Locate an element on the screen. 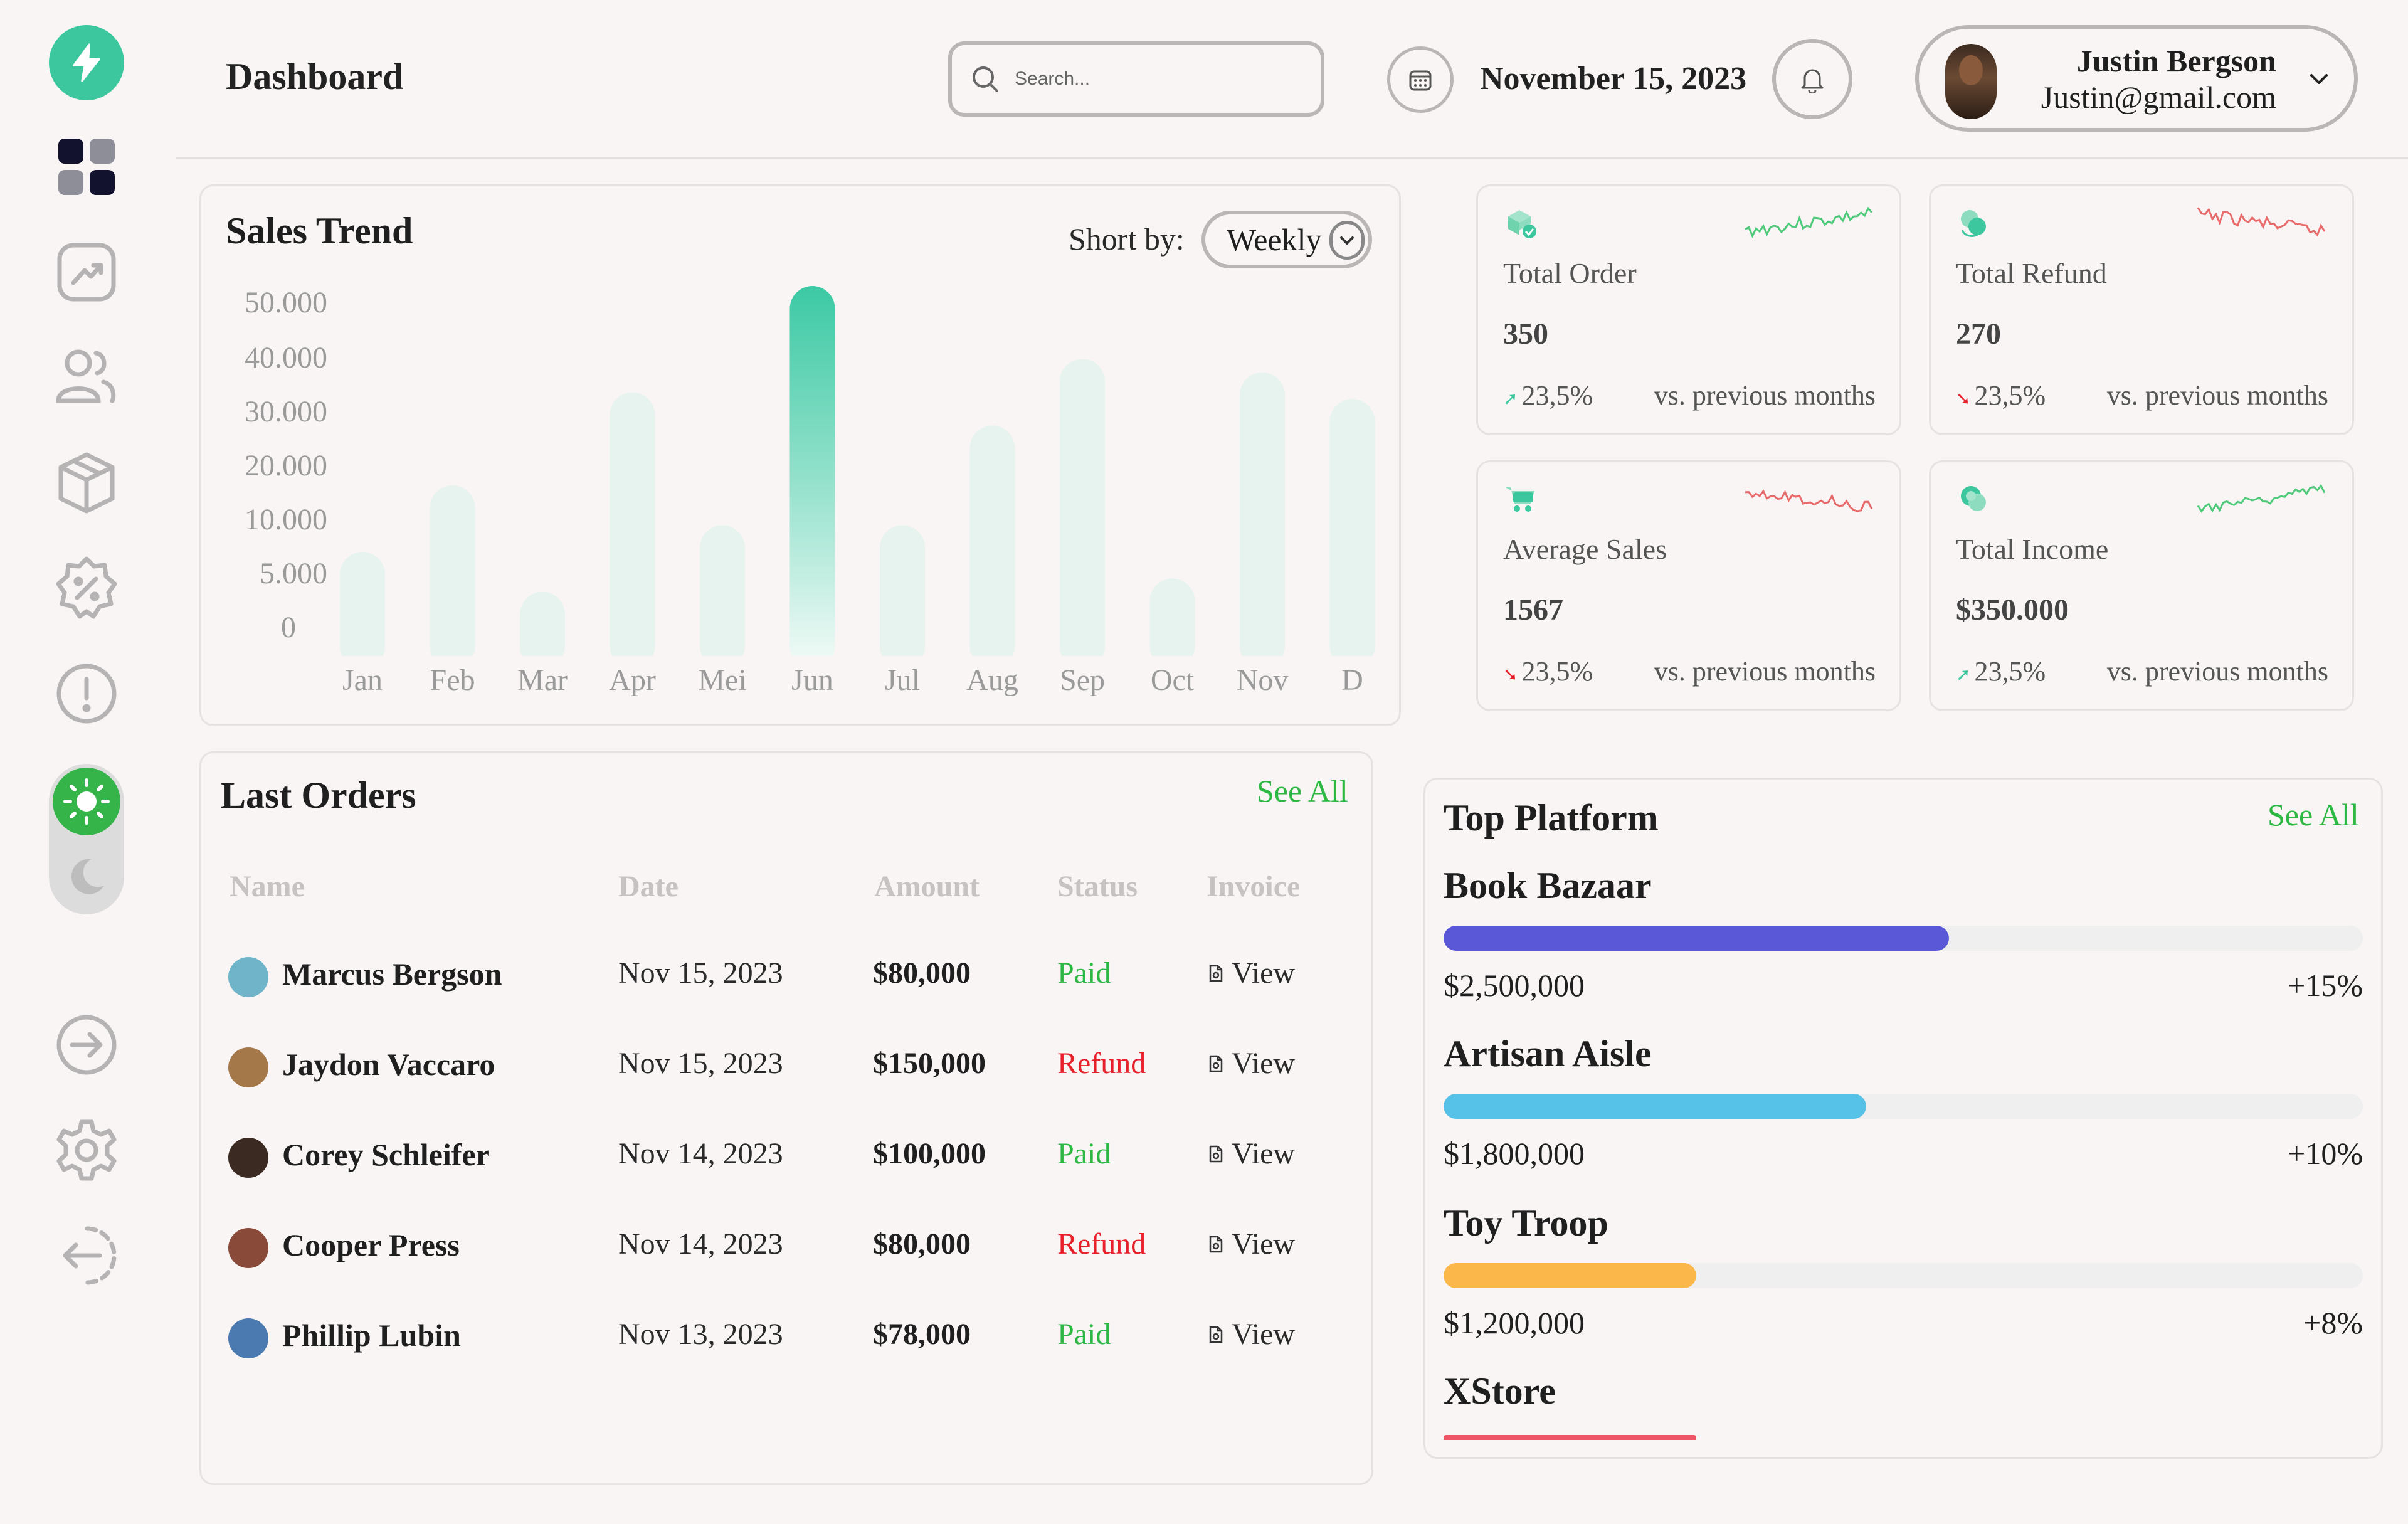 The width and height of the screenshot is (2408, 1524). platform-change: +10% is located at coordinates (2325, 1153).